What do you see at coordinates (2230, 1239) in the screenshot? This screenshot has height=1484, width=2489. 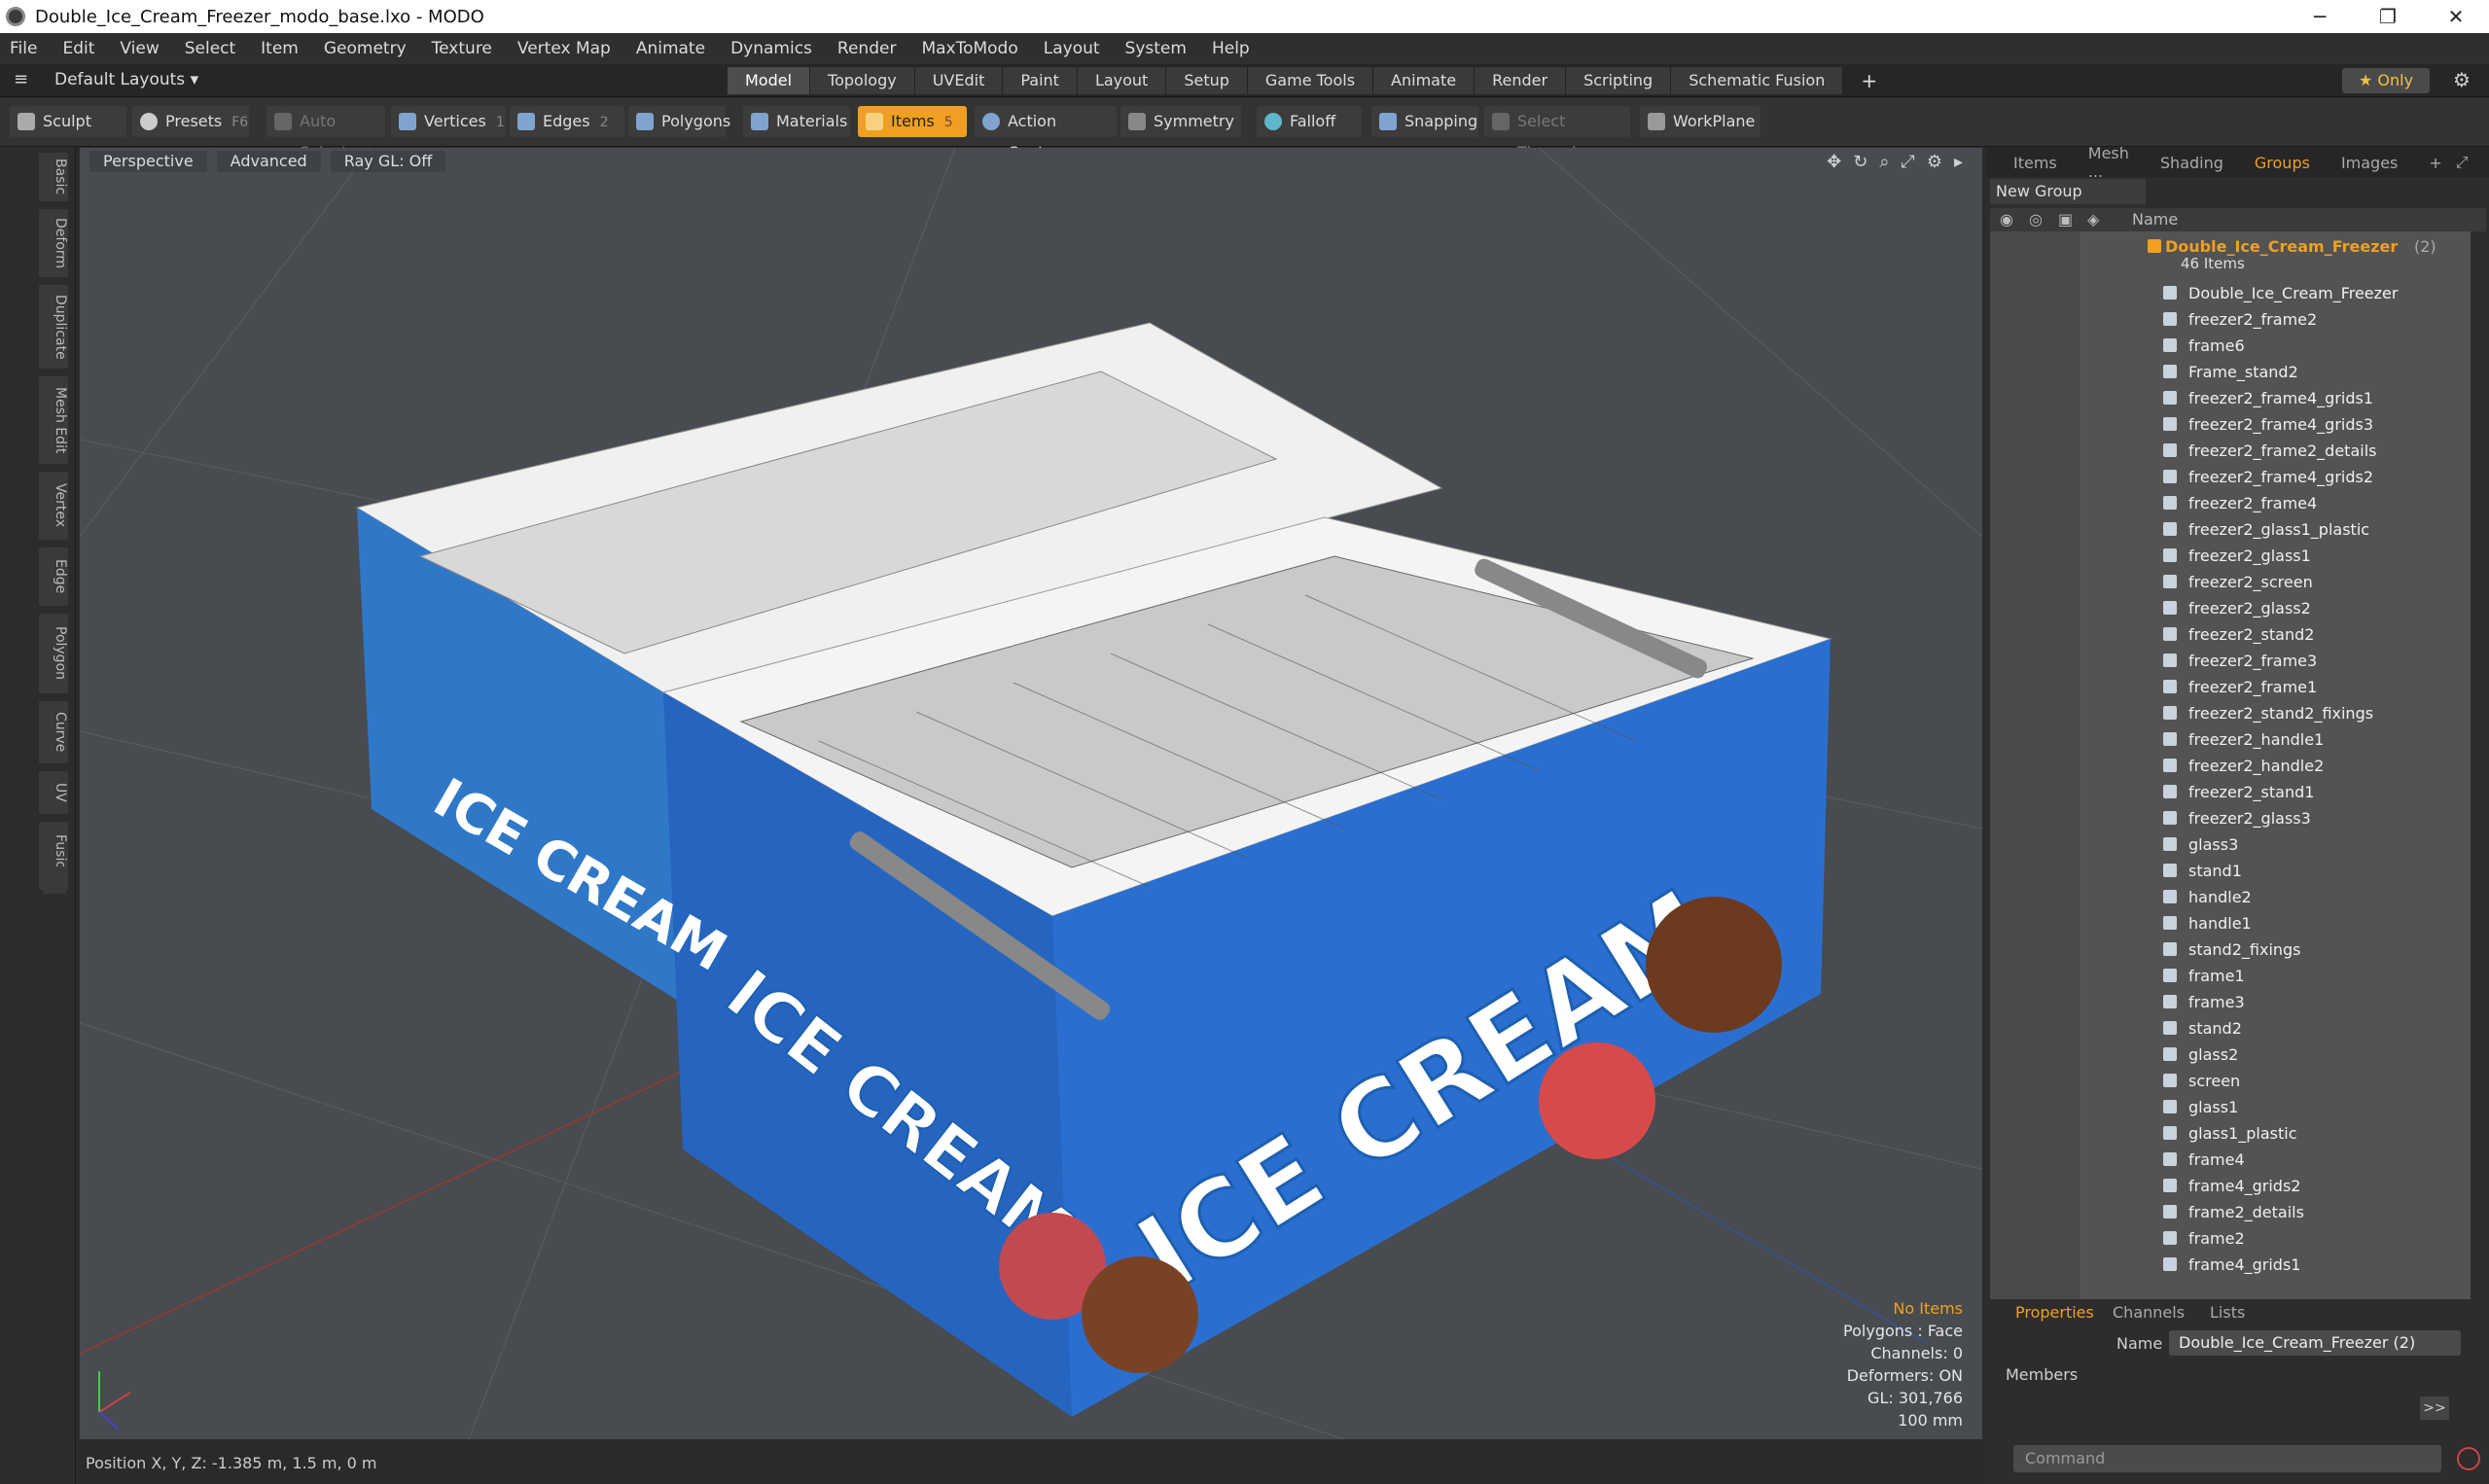 I see `list-item: frame2` at bounding box center [2230, 1239].